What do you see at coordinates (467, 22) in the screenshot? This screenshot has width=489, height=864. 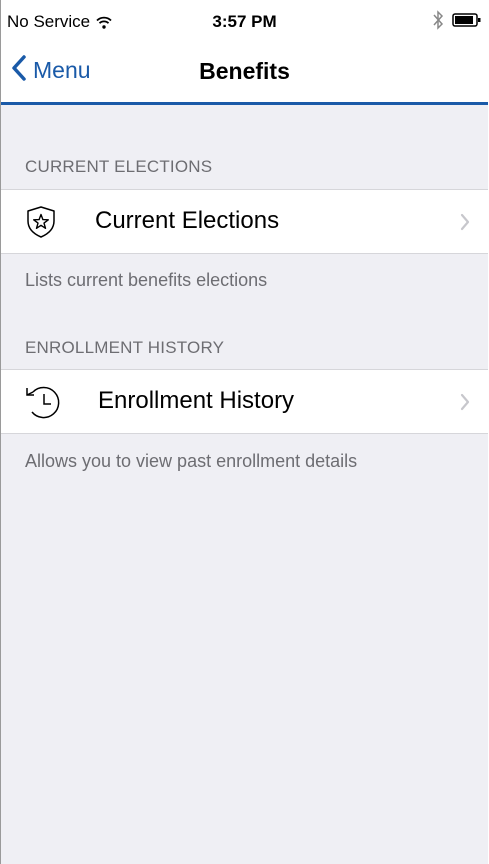 I see `battery-icon` at bounding box center [467, 22].